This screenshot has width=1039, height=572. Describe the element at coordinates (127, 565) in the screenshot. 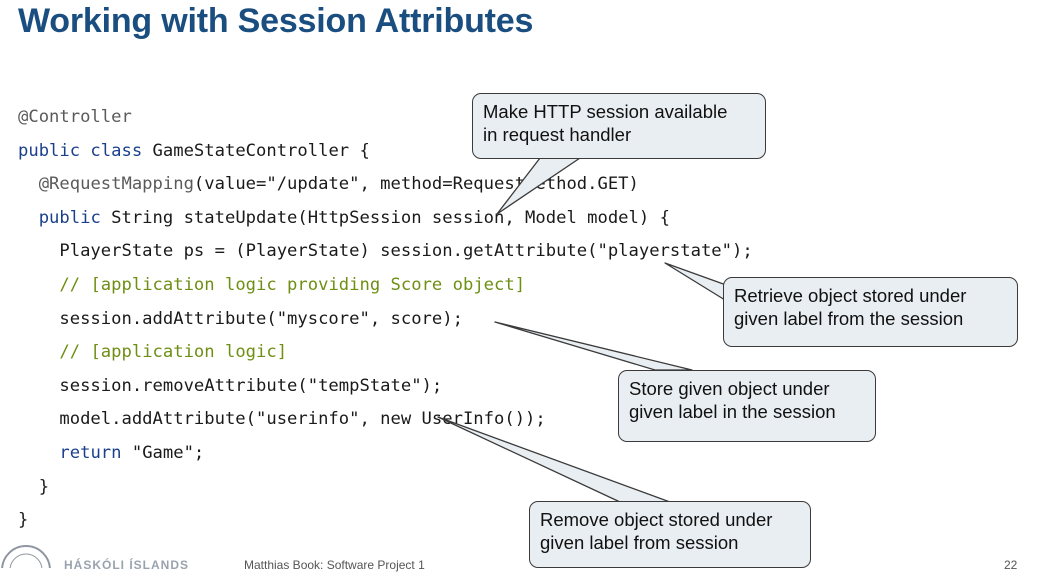

I see `university-name: HÁSKÓLI ÍSLANDS` at that location.